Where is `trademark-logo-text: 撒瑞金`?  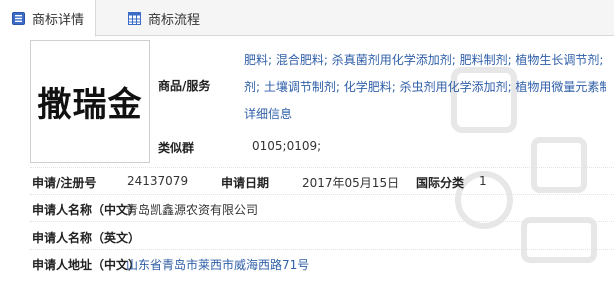 trademark-logo-text: 撒瑞金 is located at coordinates (90, 105).